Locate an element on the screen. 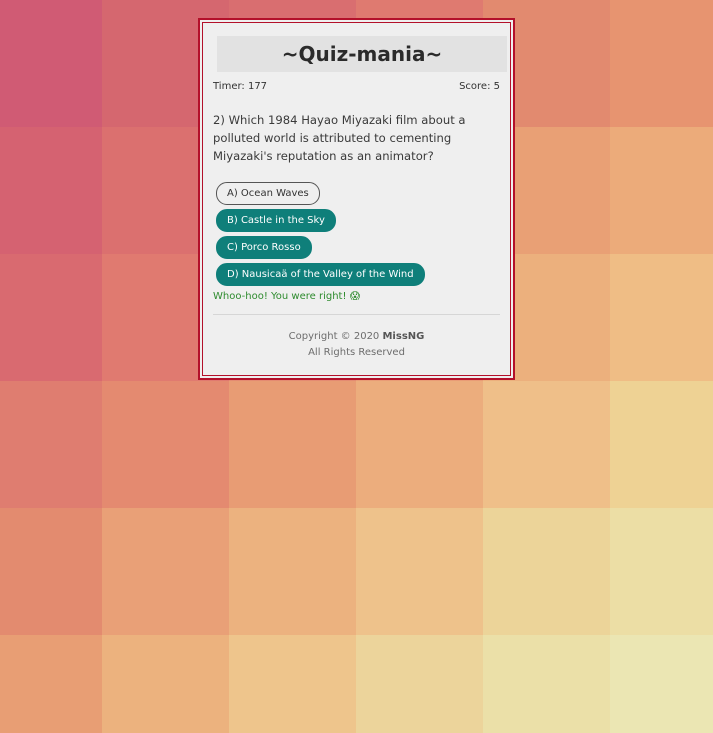 Image resolution: width=713 pixels, height=733 pixels. answer-button-a: A) Ocean Waves is located at coordinates (268, 193).